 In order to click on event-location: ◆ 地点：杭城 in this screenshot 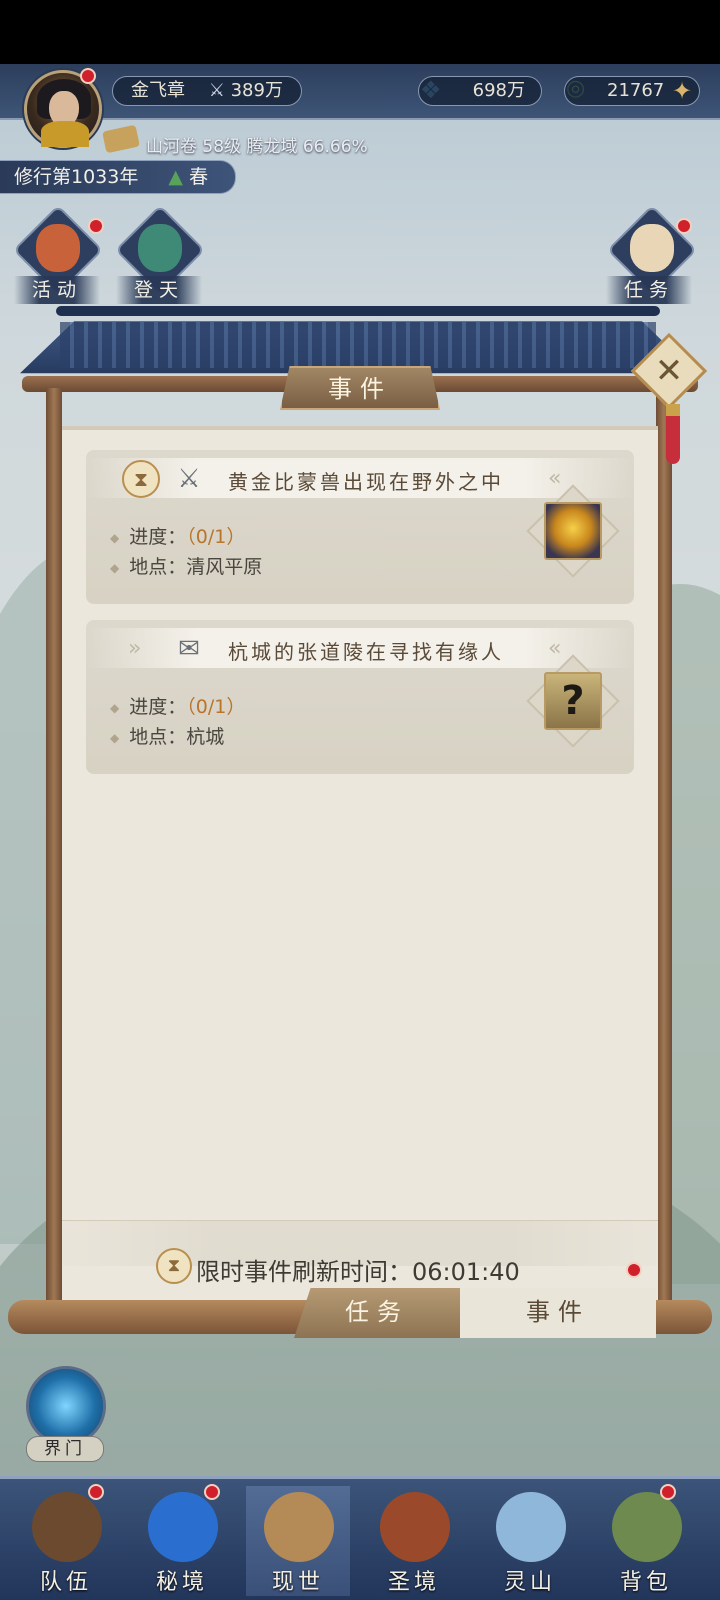, I will do `click(167, 735)`.